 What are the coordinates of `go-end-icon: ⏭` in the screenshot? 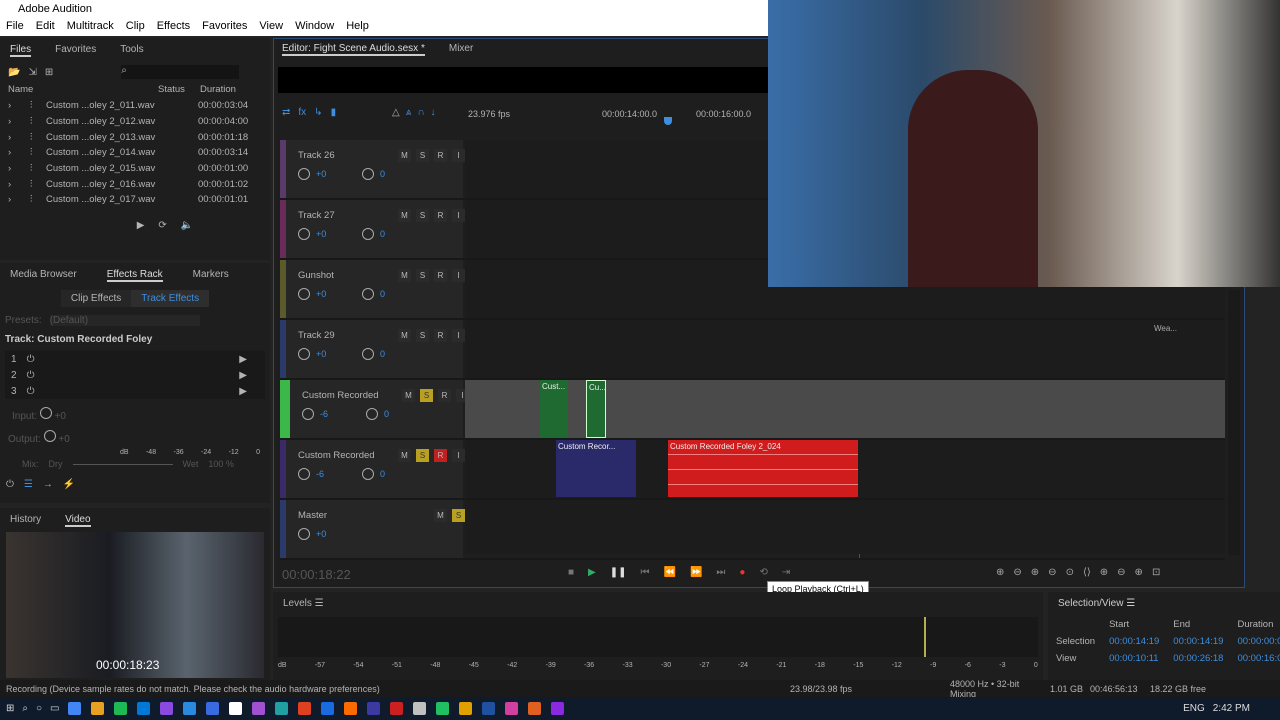 It's located at (720, 572).